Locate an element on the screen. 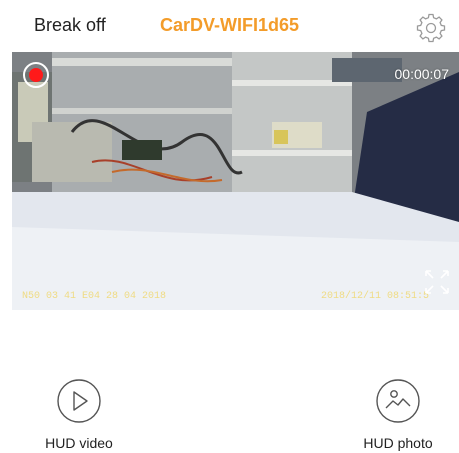  top-bar: Break off CarDV-WIFI1d65 is located at coordinates (229, 26).